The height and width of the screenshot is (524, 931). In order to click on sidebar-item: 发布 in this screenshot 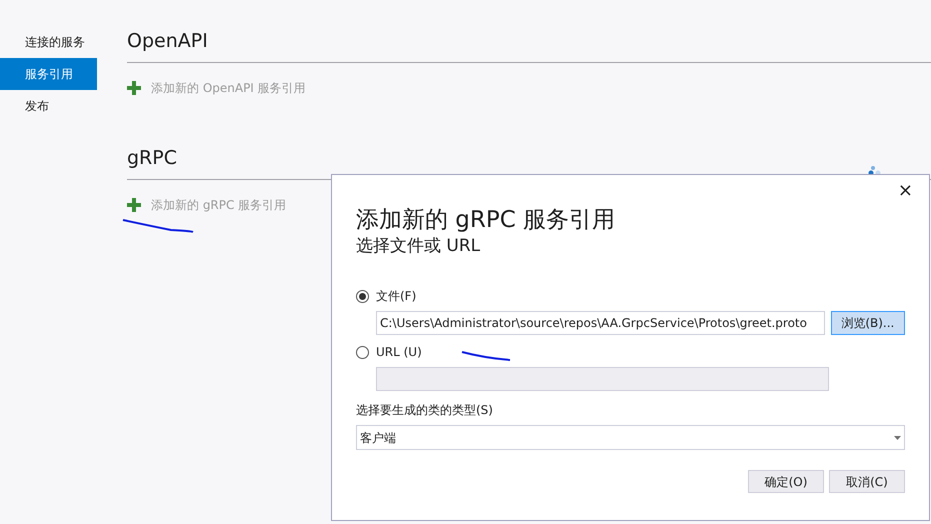, I will do `click(48, 106)`.